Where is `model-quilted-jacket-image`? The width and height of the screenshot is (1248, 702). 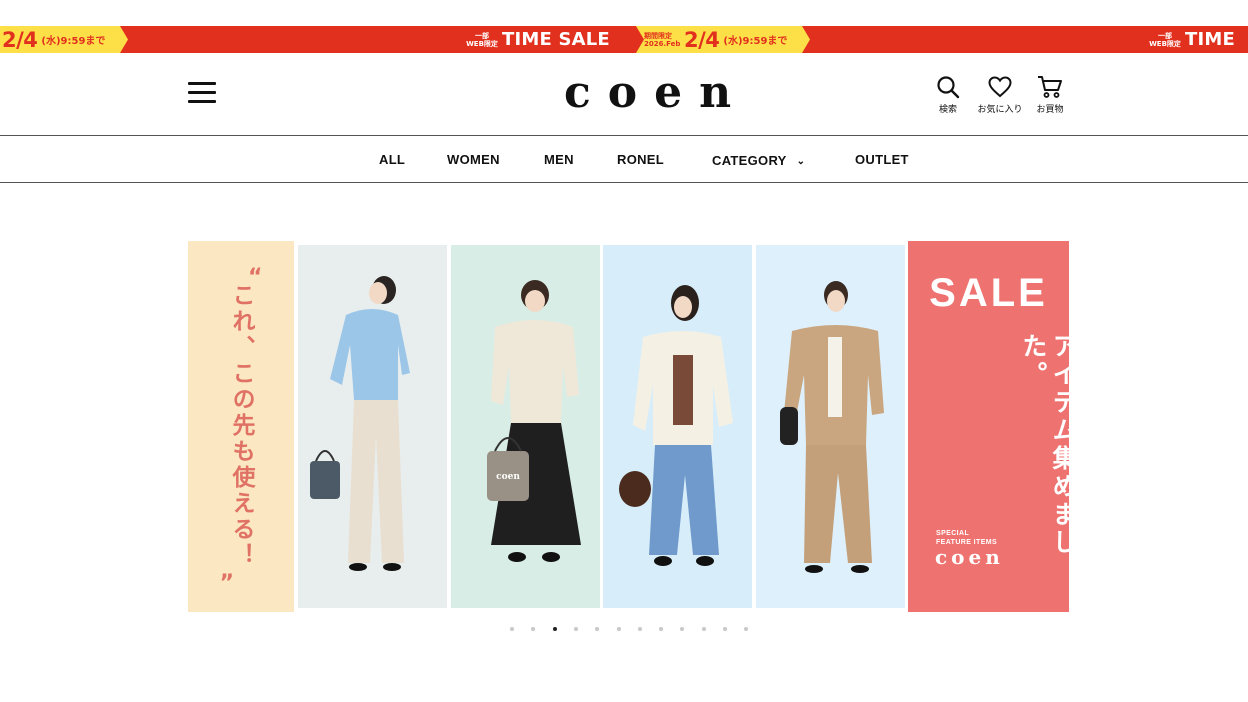
model-quilted-jacket-image is located at coordinates (676, 425).